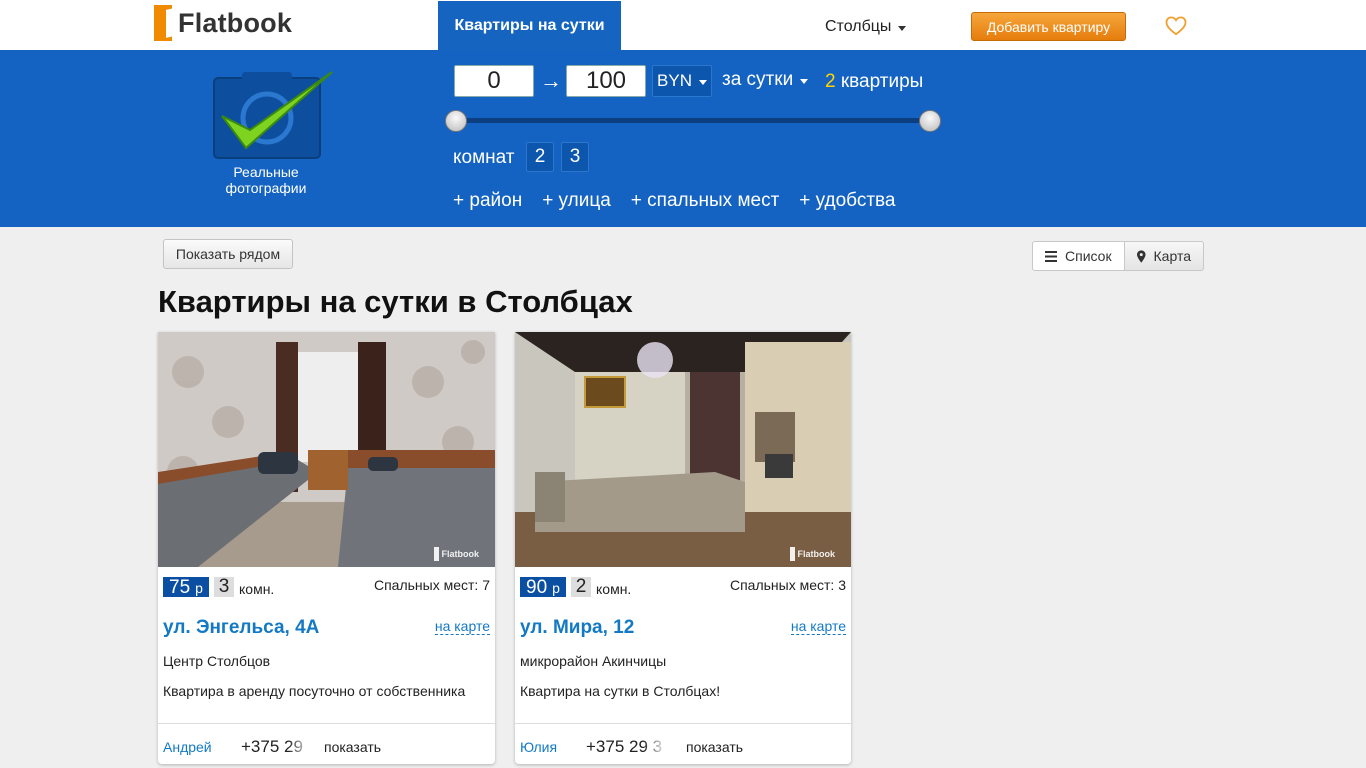  I want to click on currency-select: BYN, so click(682, 81).